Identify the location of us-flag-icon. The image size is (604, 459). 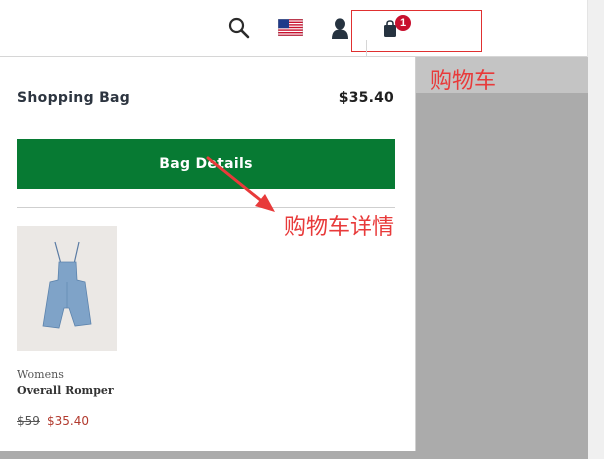
(290, 27).